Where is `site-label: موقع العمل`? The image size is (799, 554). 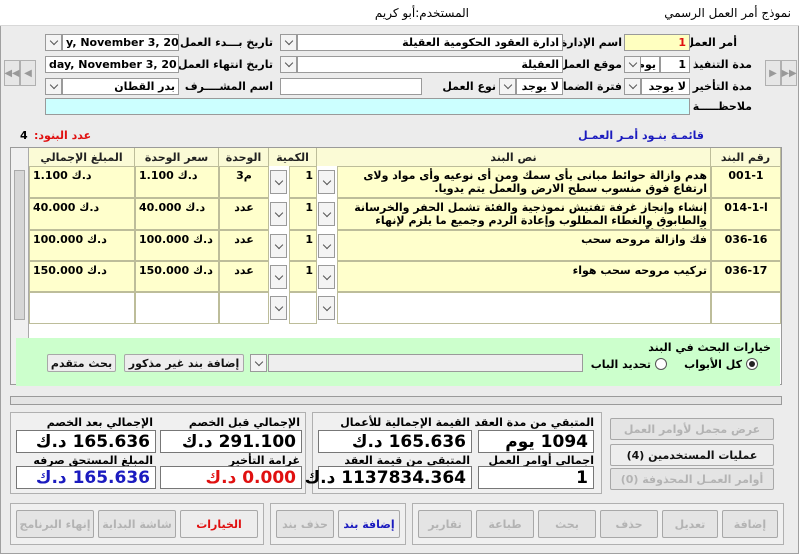
site-label: موقع العمل is located at coordinates (590, 64).